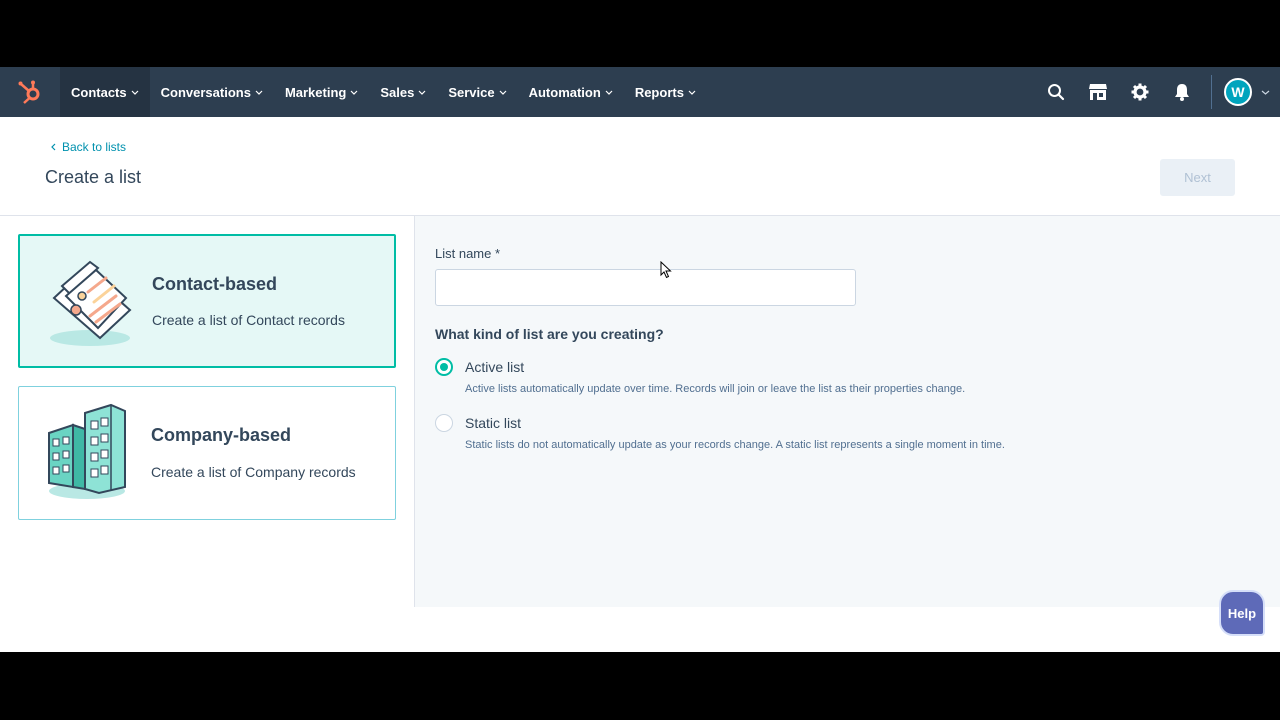  Describe the element at coordinates (495, 367) in the screenshot. I see `radio-label: Active list` at that location.